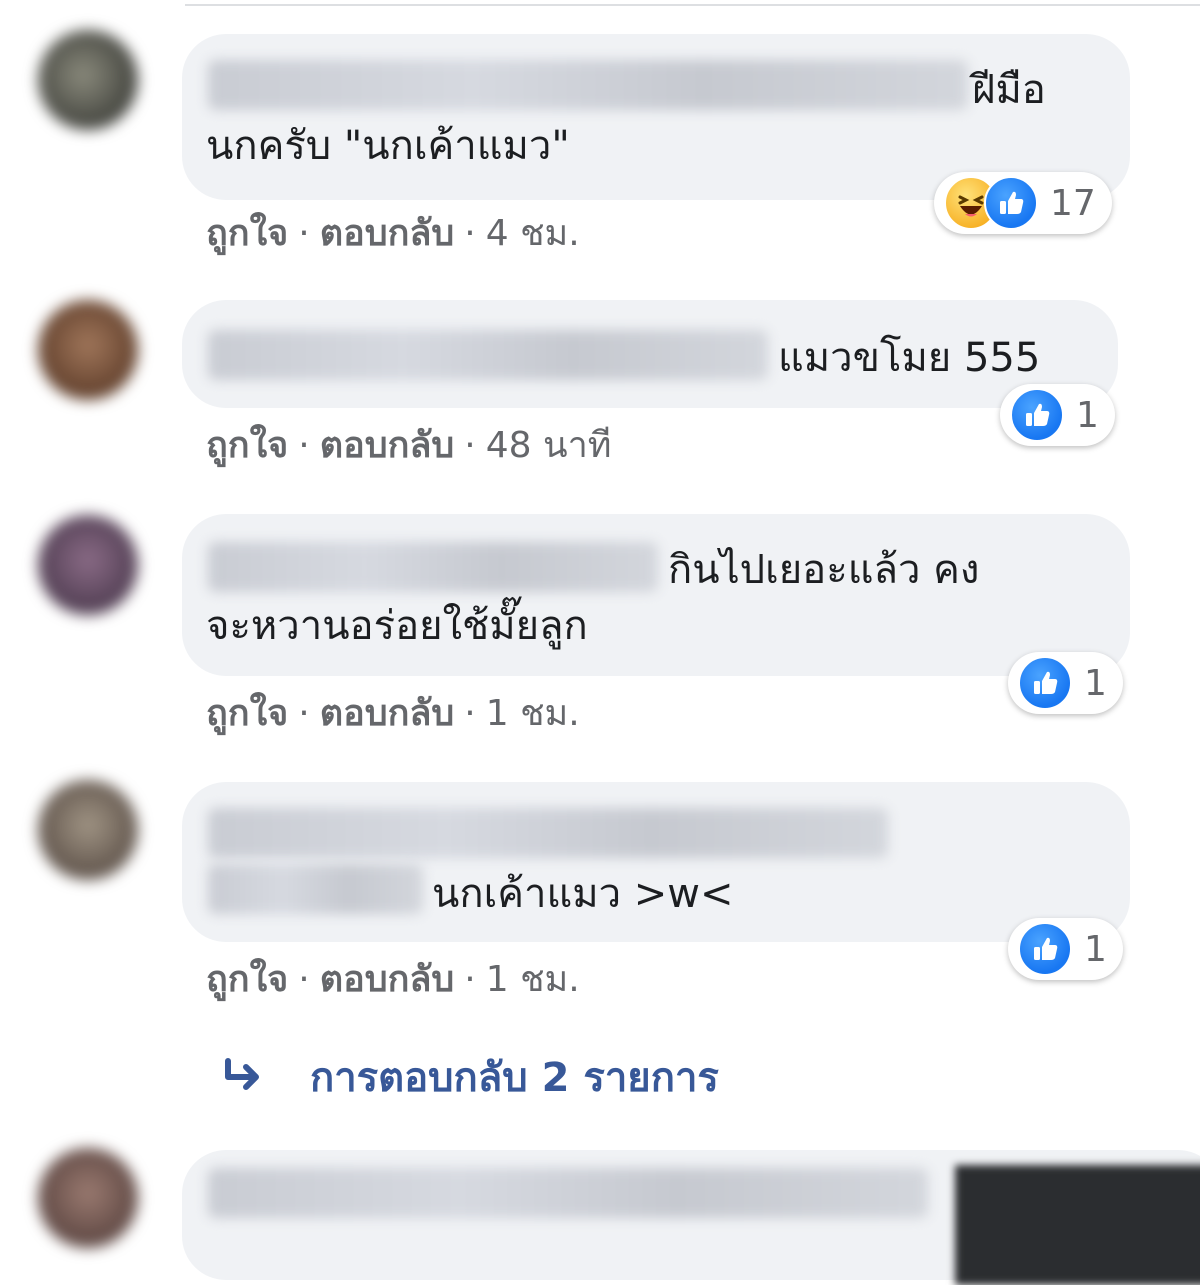 The width and height of the screenshot is (1200, 1285). I want to click on view-more-replies-link: การตอบกลับ 2 รายการ, so click(469, 1079).